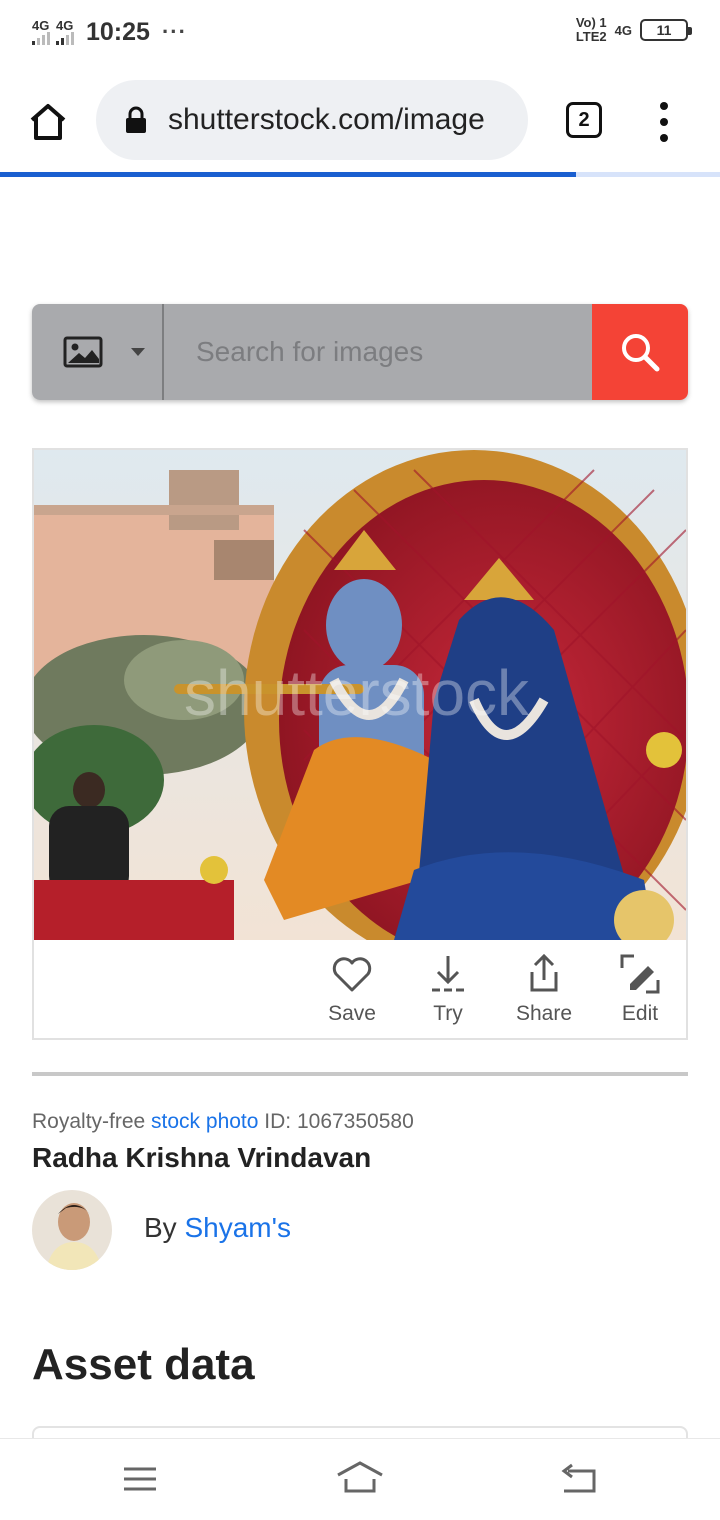 Image resolution: width=720 pixels, height=1520 pixels. I want to click on network-type: 4G, so click(623, 30).